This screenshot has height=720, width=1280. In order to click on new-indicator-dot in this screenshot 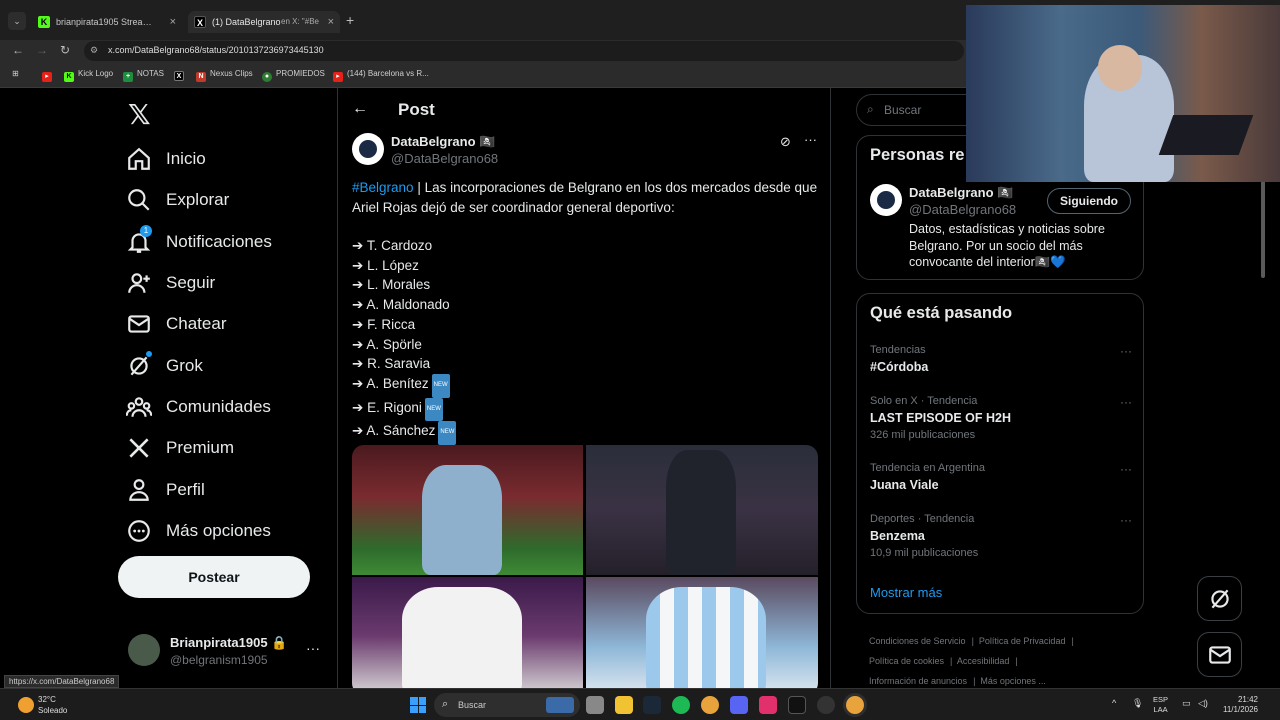, I will do `click(149, 354)`.